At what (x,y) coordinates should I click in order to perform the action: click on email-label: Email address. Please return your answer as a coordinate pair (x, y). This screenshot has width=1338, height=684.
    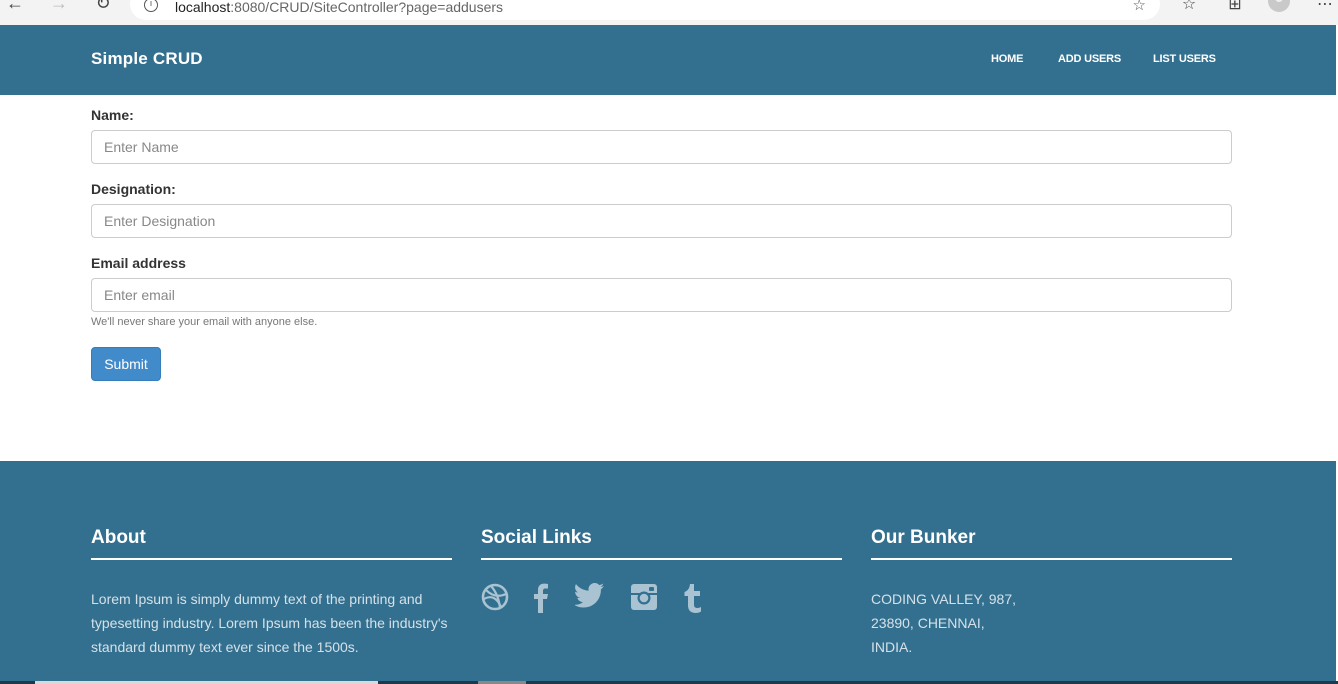
    Looking at the image, I should click on (138, 263).